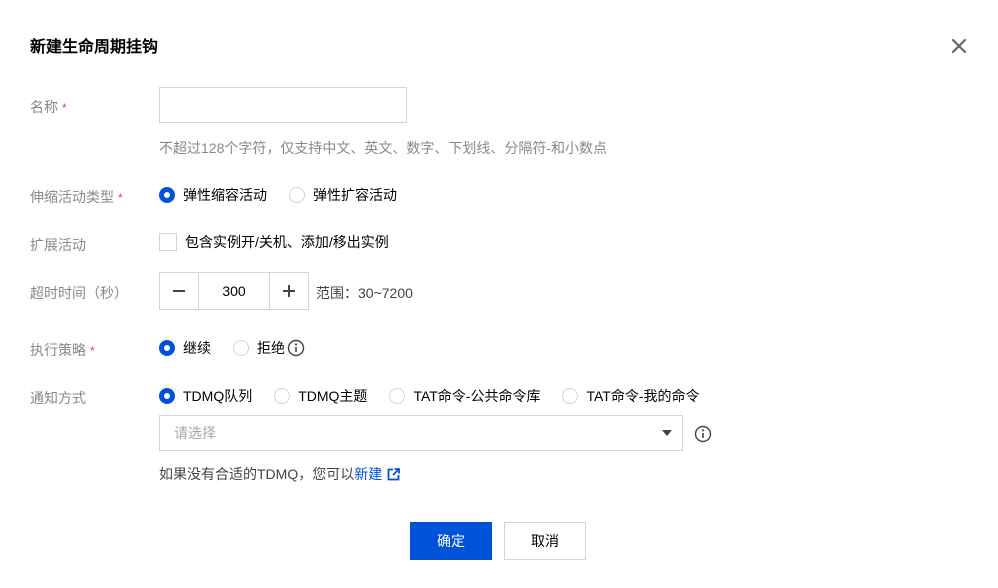  I want to click on radio-label: 拒绝, so click(271, 348).